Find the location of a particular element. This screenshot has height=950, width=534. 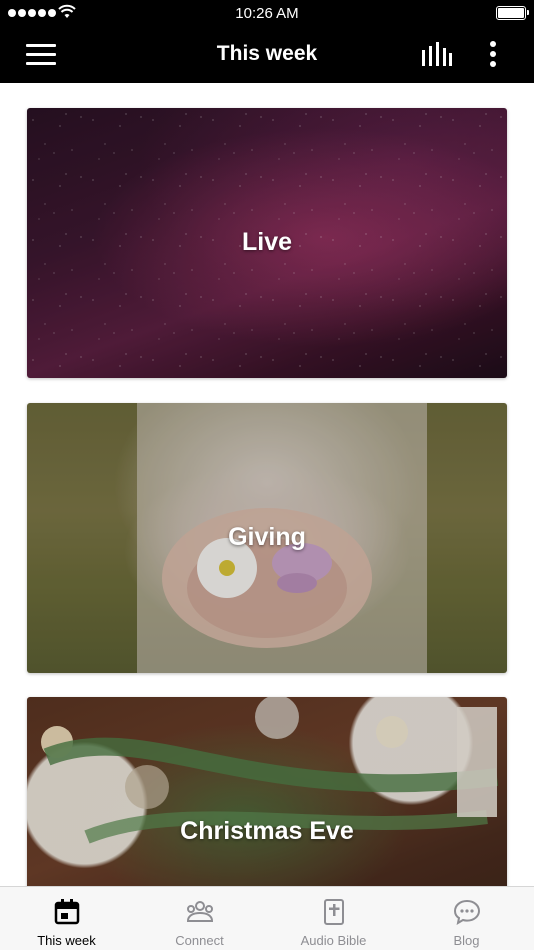

more-vertical-icon is located at coordinates (493, 55).